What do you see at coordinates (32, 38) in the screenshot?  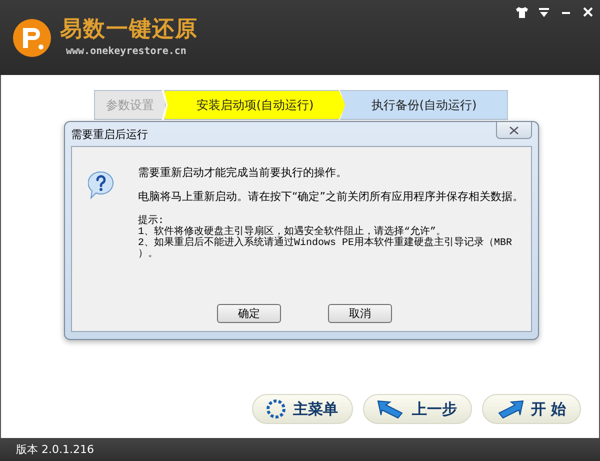 I see `logo-icon` at bounding box center [32, 38].